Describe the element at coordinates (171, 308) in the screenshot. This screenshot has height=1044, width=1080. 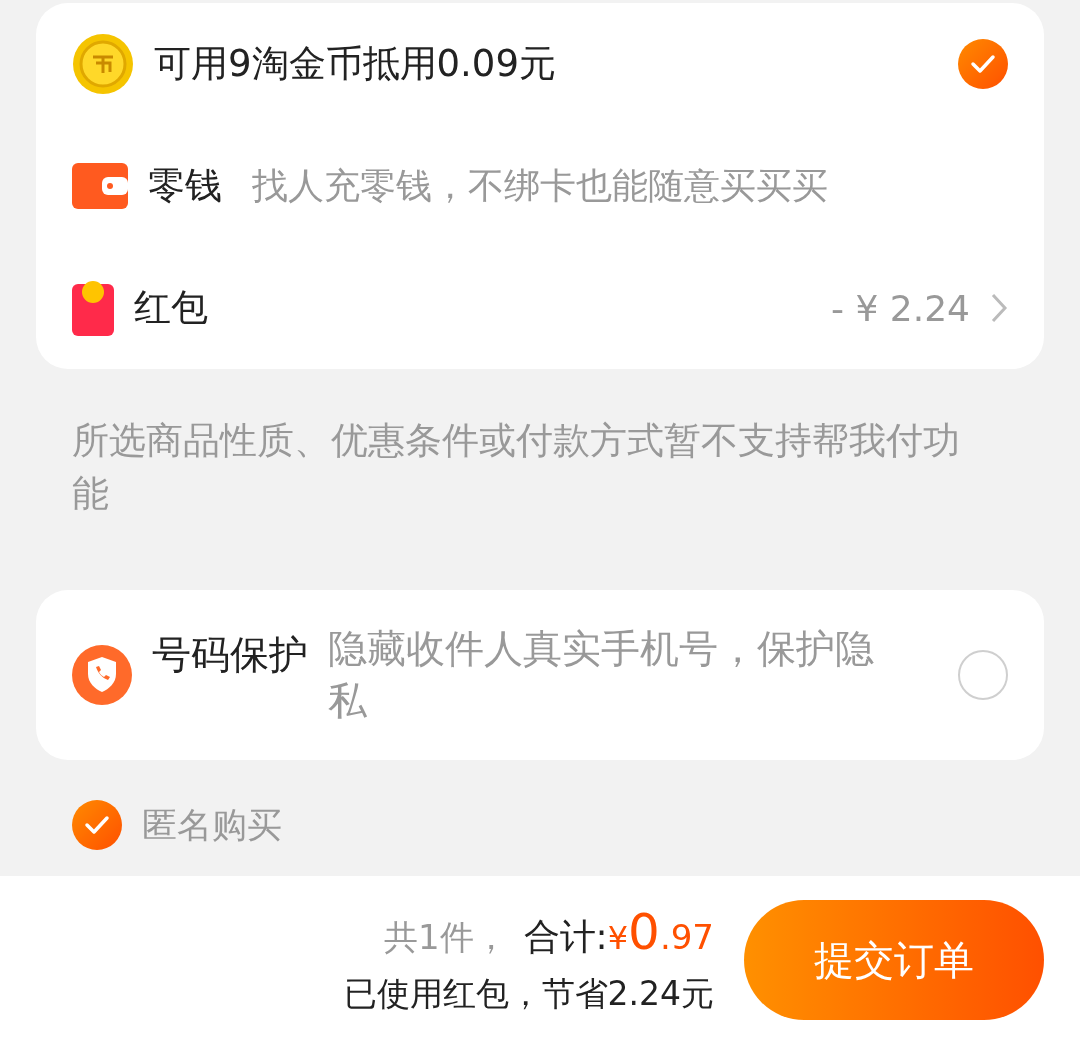
I see `option-label: 红包` at that location.